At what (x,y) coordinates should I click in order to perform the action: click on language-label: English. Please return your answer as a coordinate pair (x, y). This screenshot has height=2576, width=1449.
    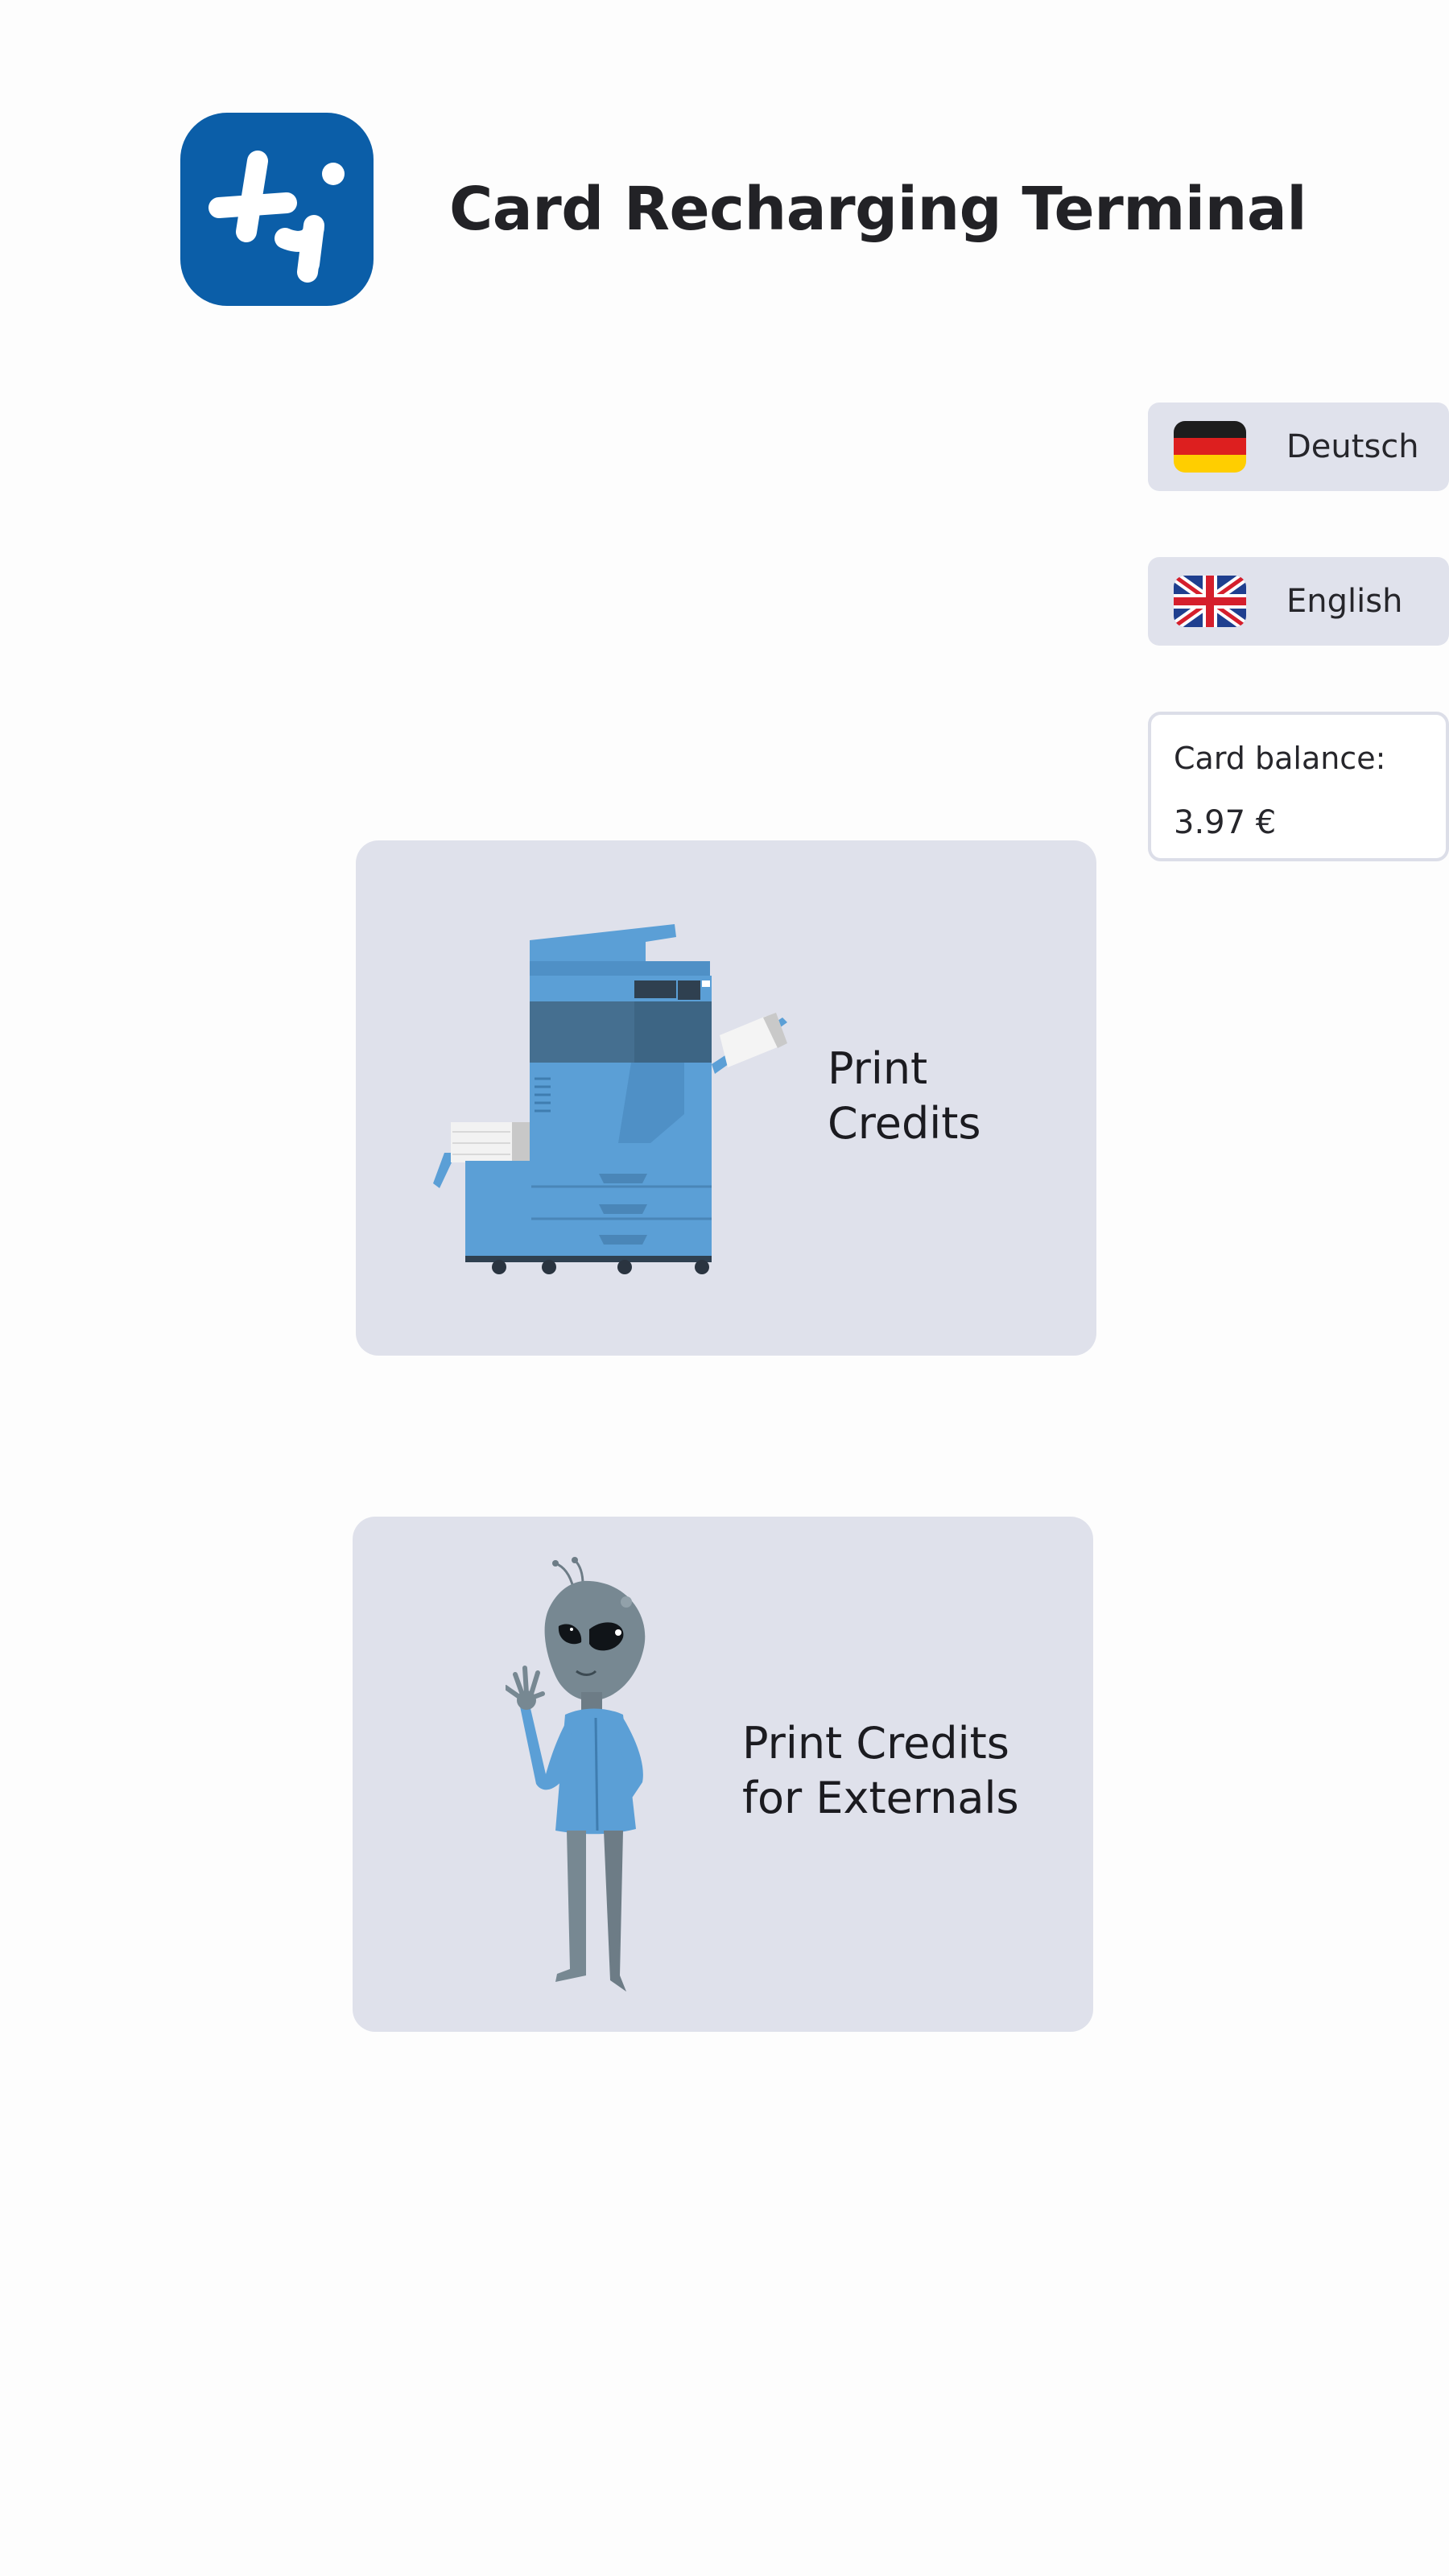
    Looking at the image, I should click on (1344, 601).